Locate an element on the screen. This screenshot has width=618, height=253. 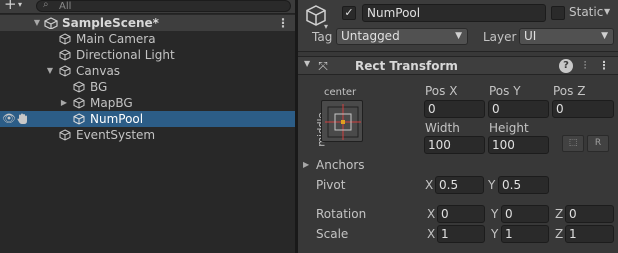
rect-transform-header: ▼ ⤧ Rect Transform ? ⫶ ⋮ is located at coordinates (458, 65).